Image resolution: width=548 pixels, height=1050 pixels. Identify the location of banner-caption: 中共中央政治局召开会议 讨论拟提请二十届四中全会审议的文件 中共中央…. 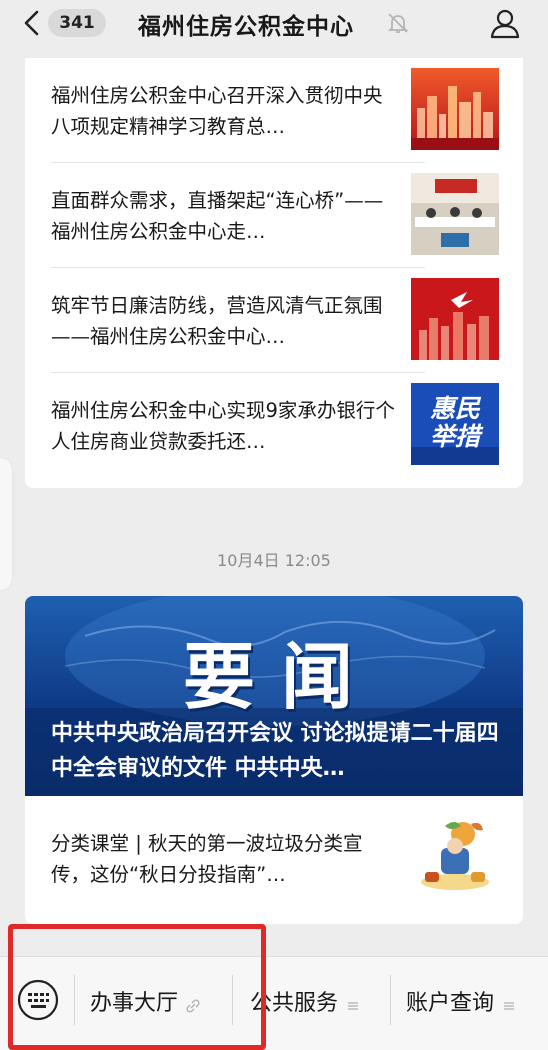
(275, 751).